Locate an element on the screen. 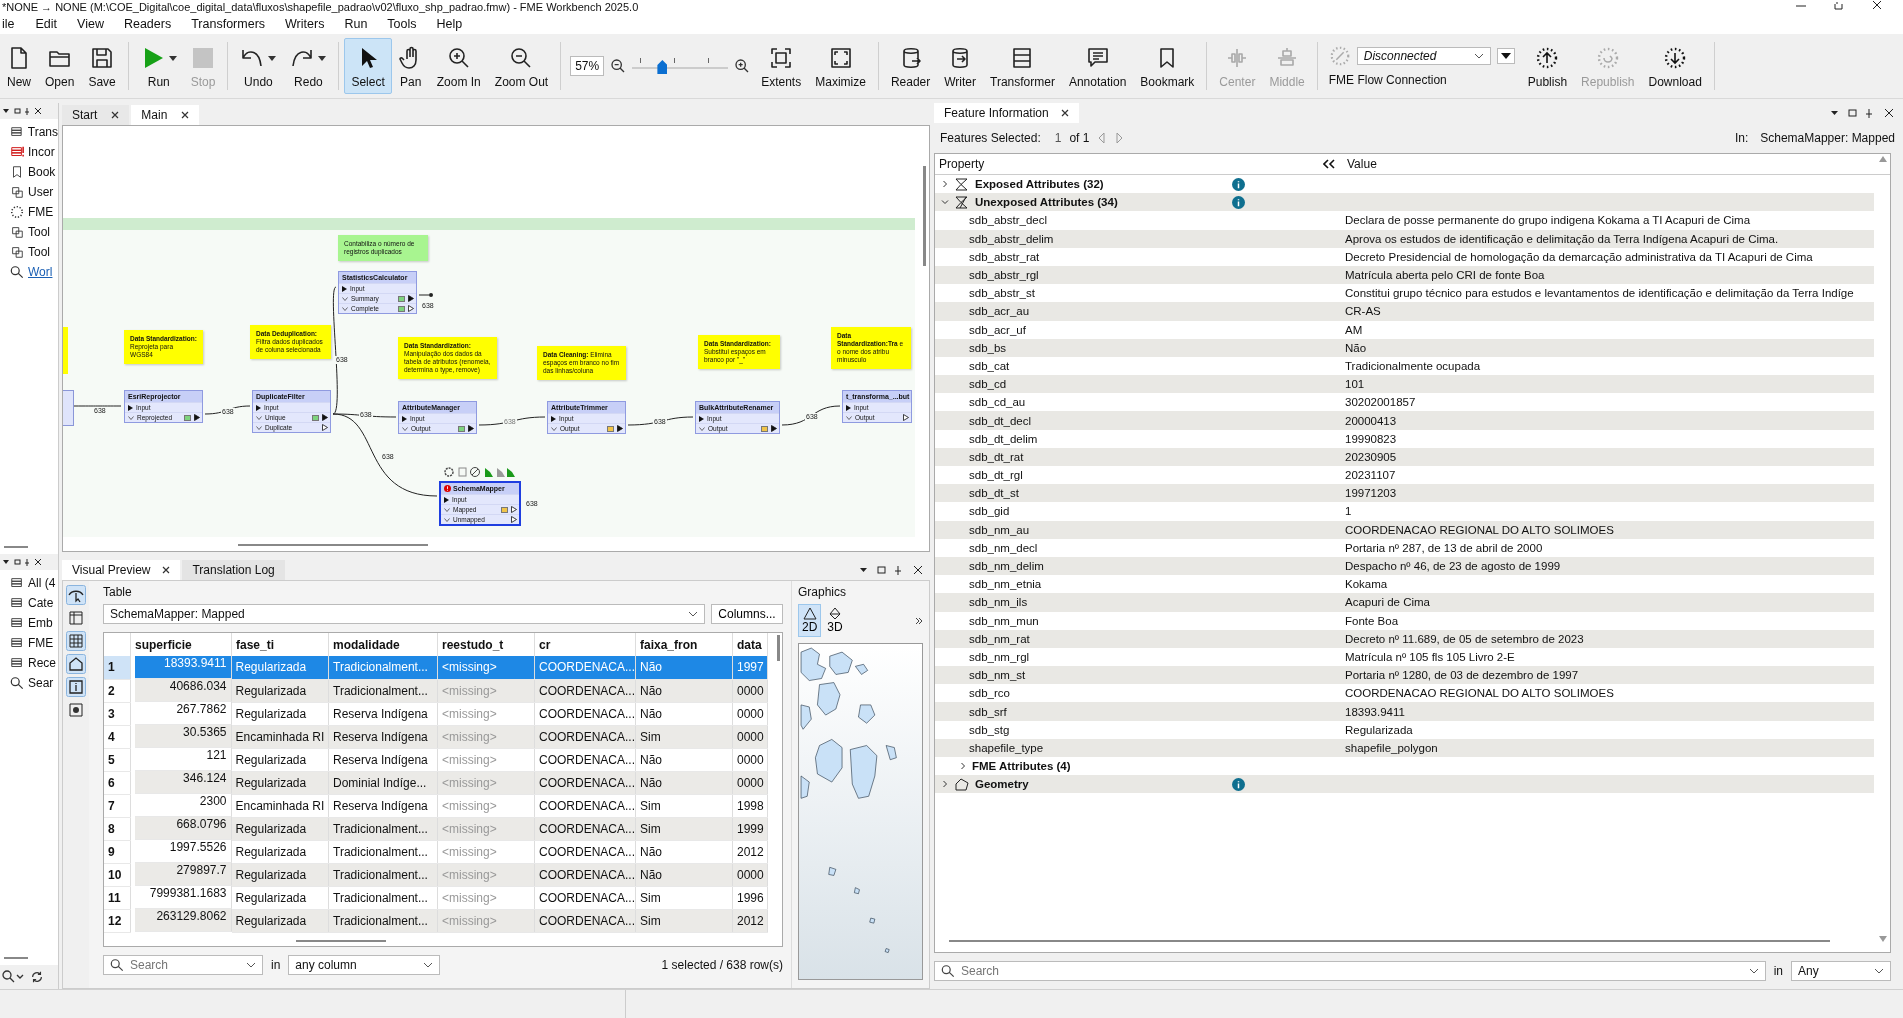  zoom-slider is located at coordinates (680, 66).